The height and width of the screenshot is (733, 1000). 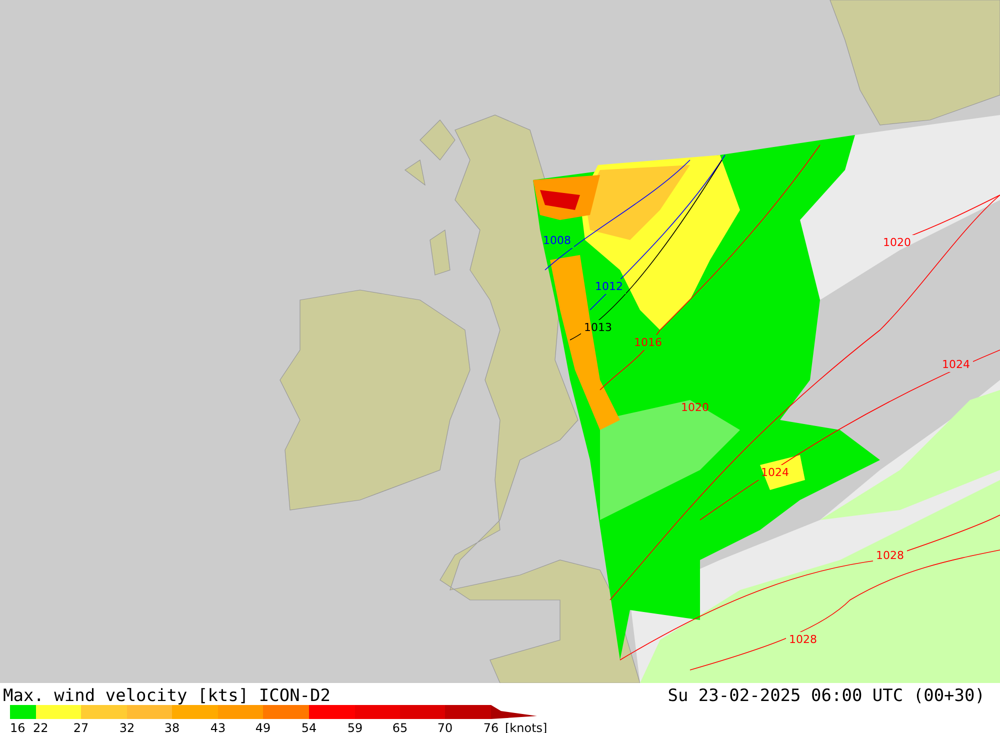 I want to click on isobar-label: 1024, so click(x=956, y=364).